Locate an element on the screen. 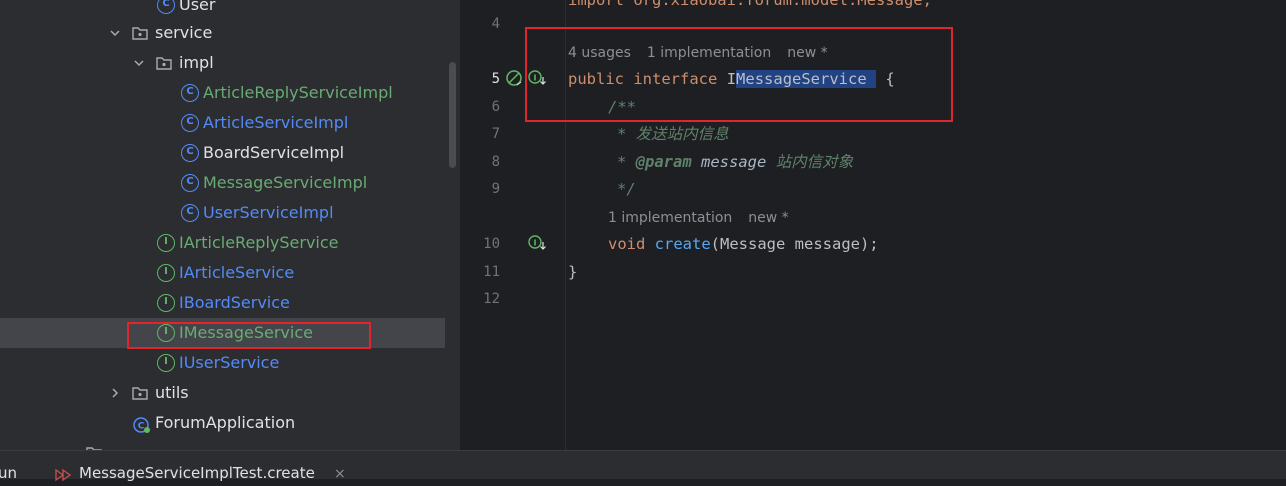 The image size is (1286, 486). inlay-hints-method: 1 implementation new * is located at coordinates (706, 218).